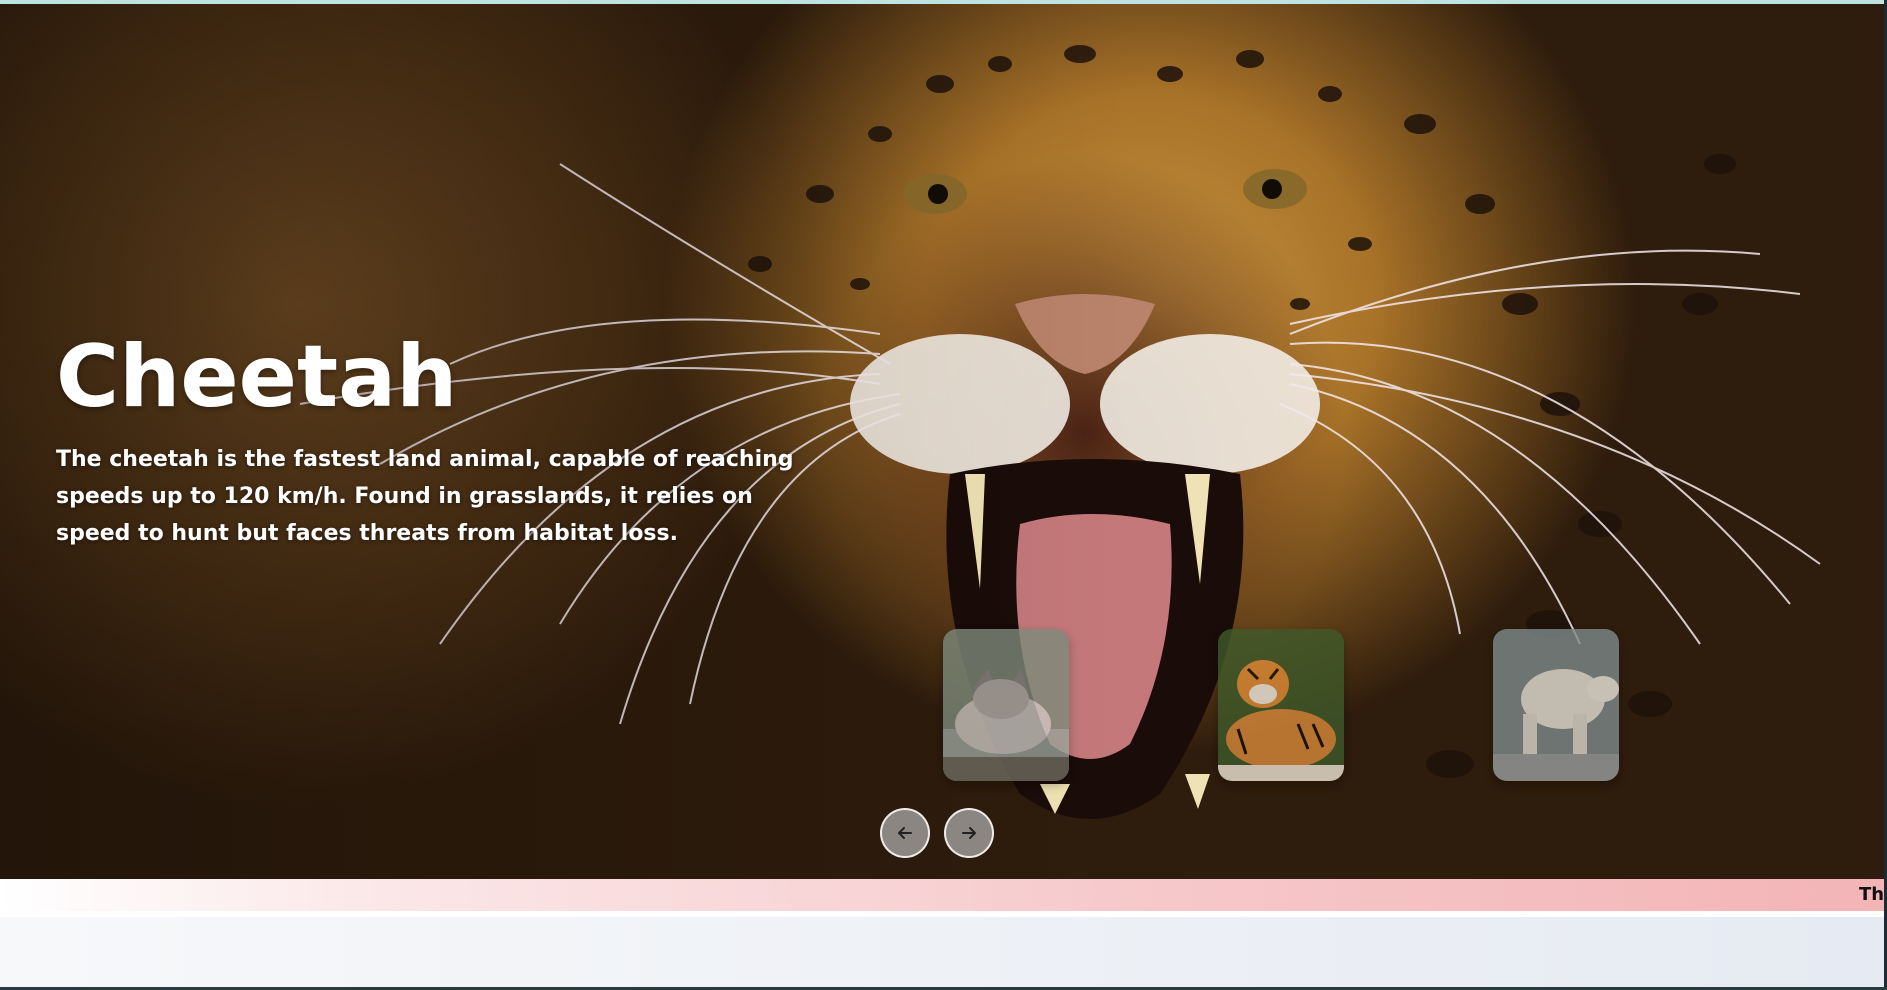 This screenshot has width=1887, height=990. I want to click on thumbnail-strip, so click(1283, 706).